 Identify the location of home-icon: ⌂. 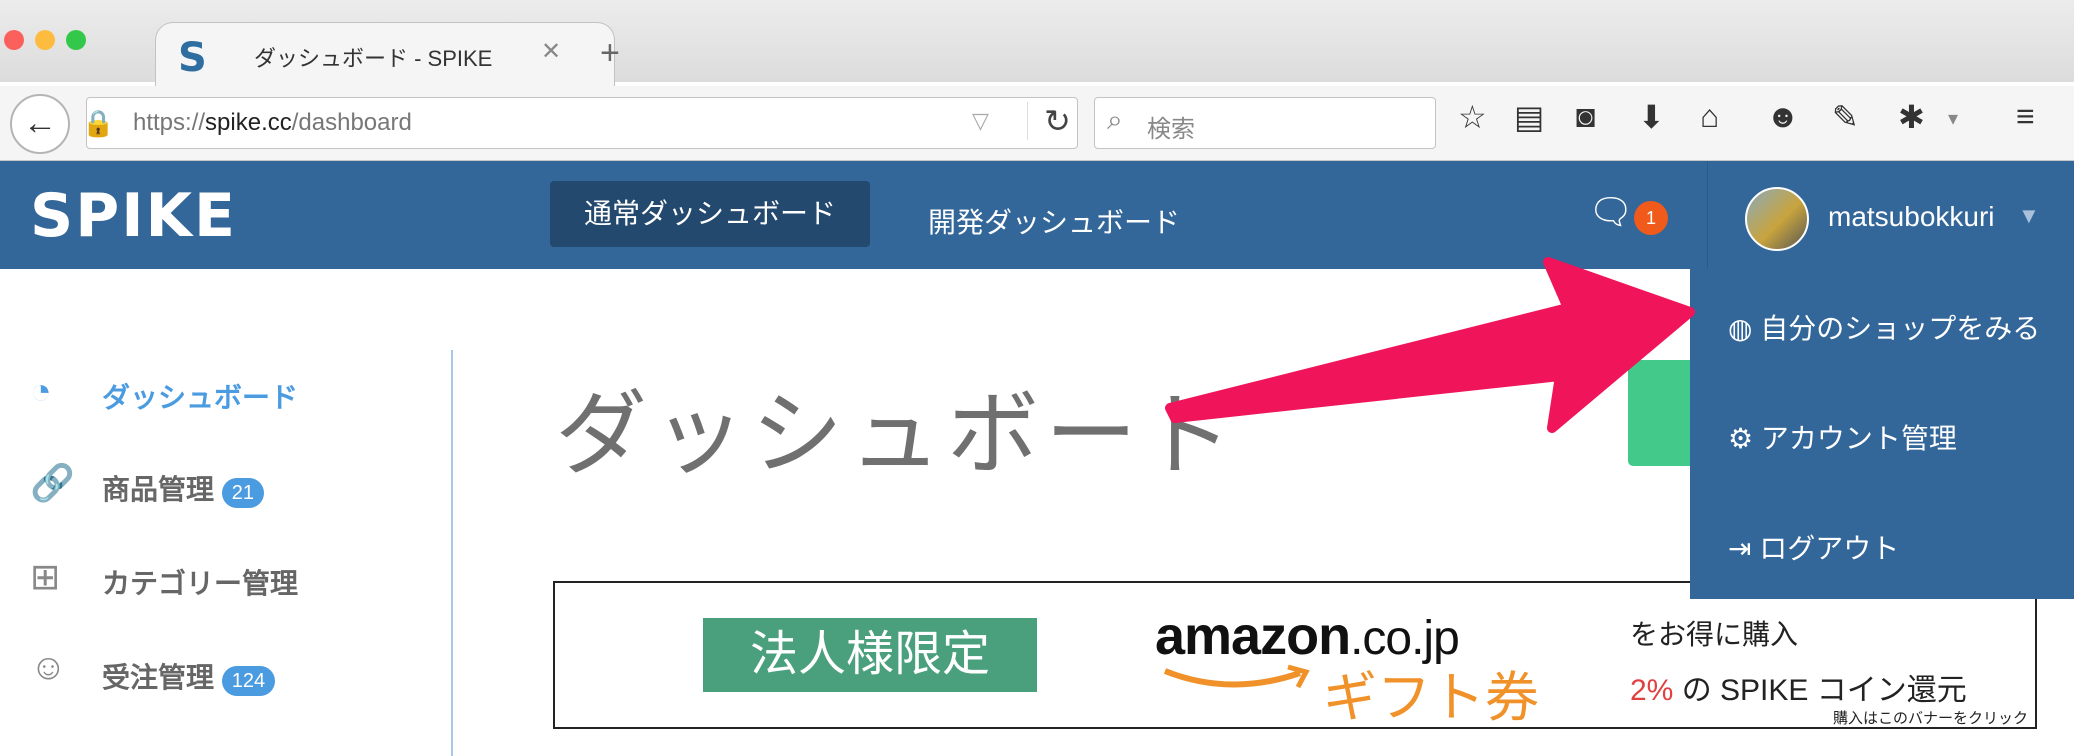
(1709, 116).